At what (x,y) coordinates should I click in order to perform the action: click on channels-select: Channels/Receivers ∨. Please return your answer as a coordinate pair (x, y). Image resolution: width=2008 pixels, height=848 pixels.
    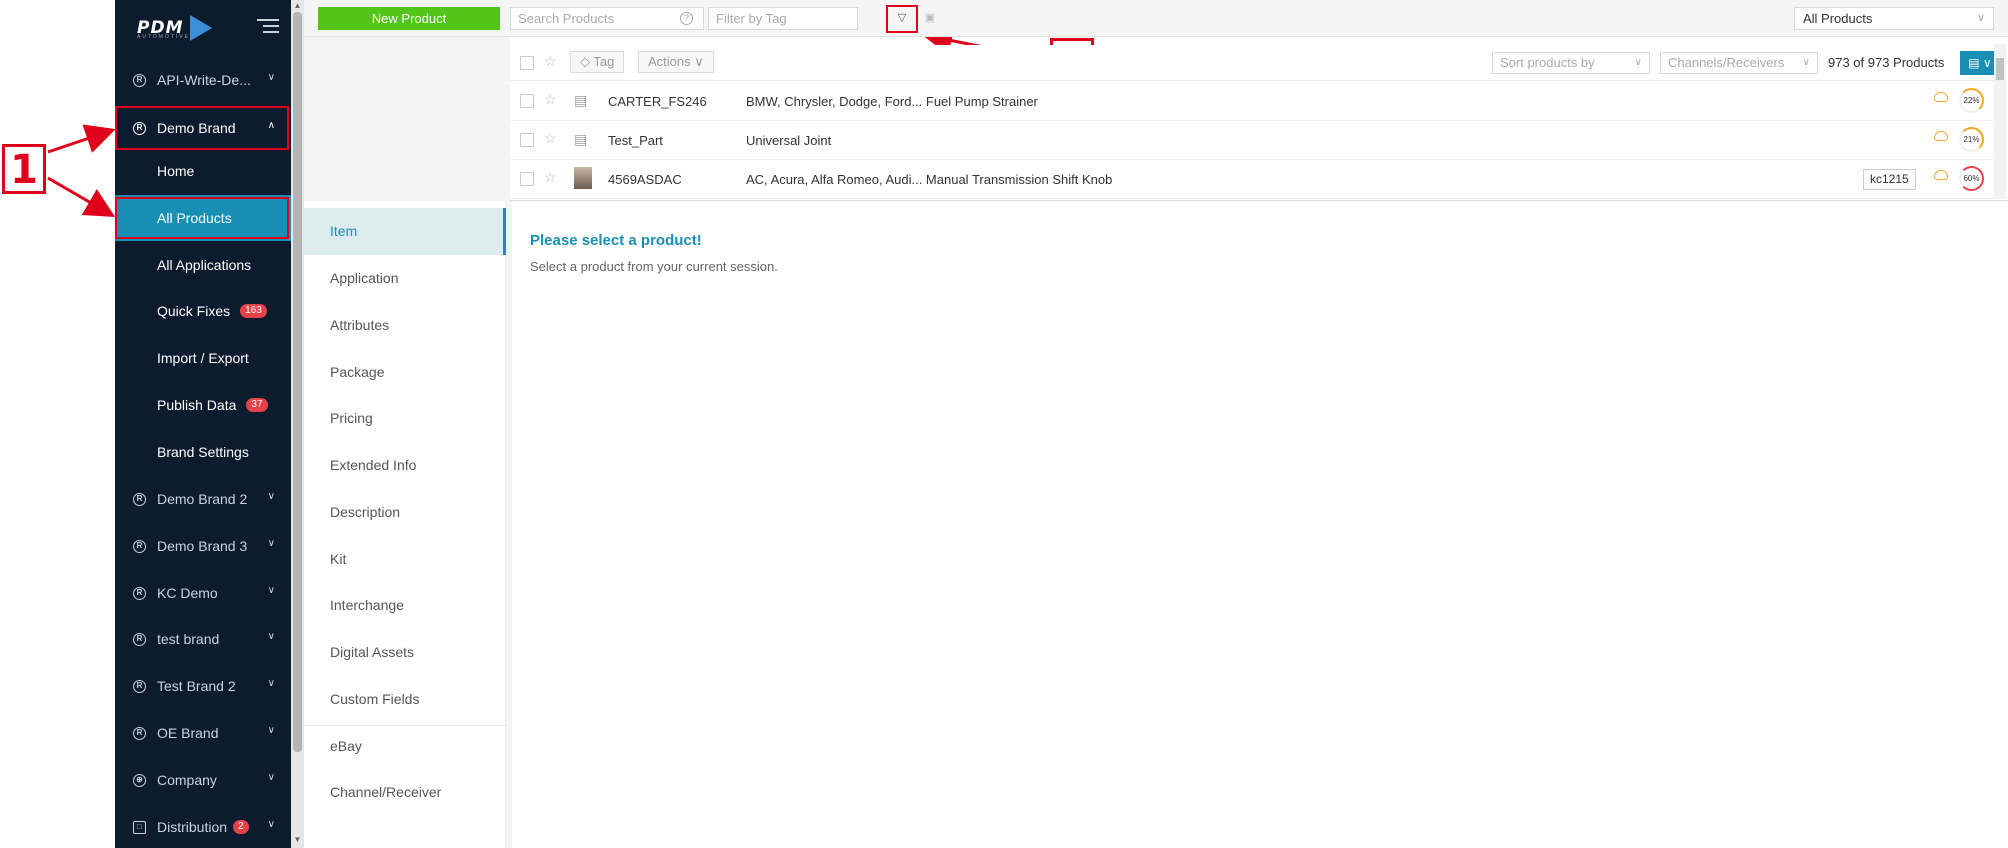
    Looking at the image, I should click on (1739, 63).